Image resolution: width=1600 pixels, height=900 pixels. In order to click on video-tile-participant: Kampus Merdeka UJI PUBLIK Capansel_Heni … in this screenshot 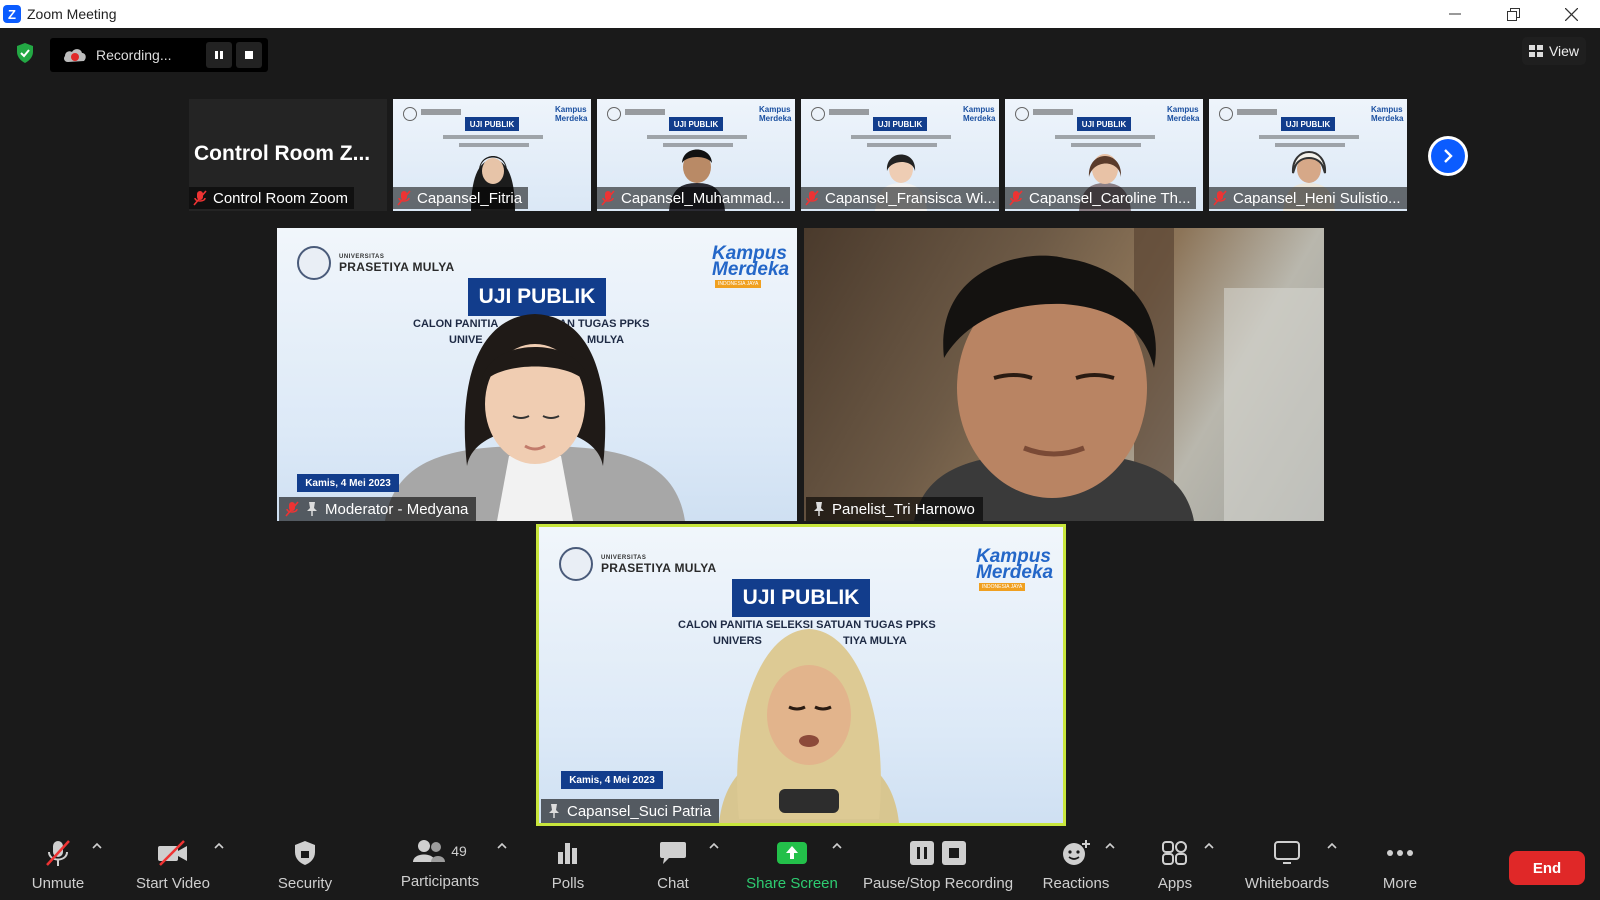, I will do `click(1308, 155)`.